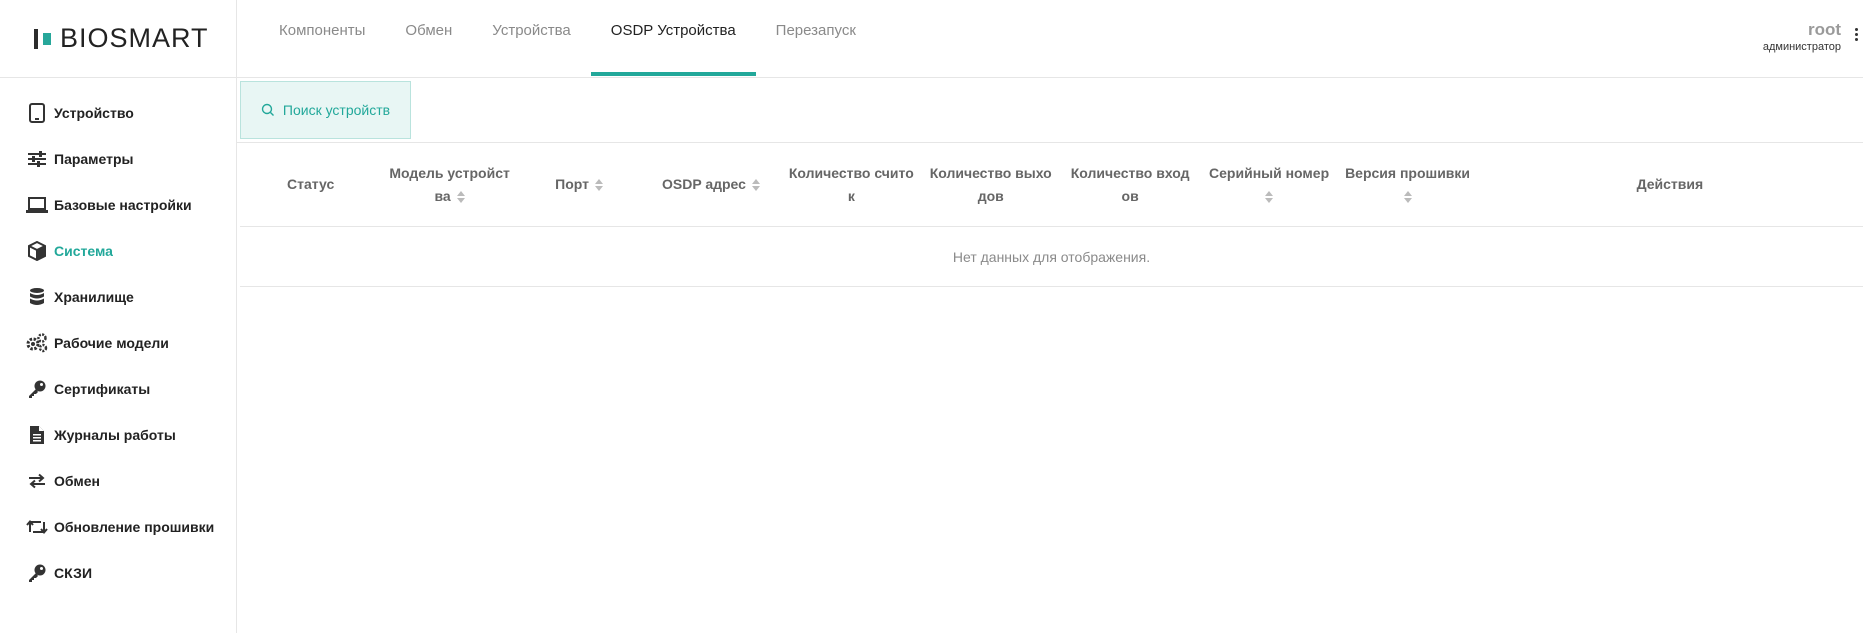  I want to click on column-header-label: Количество вход, so click(1130, 172).